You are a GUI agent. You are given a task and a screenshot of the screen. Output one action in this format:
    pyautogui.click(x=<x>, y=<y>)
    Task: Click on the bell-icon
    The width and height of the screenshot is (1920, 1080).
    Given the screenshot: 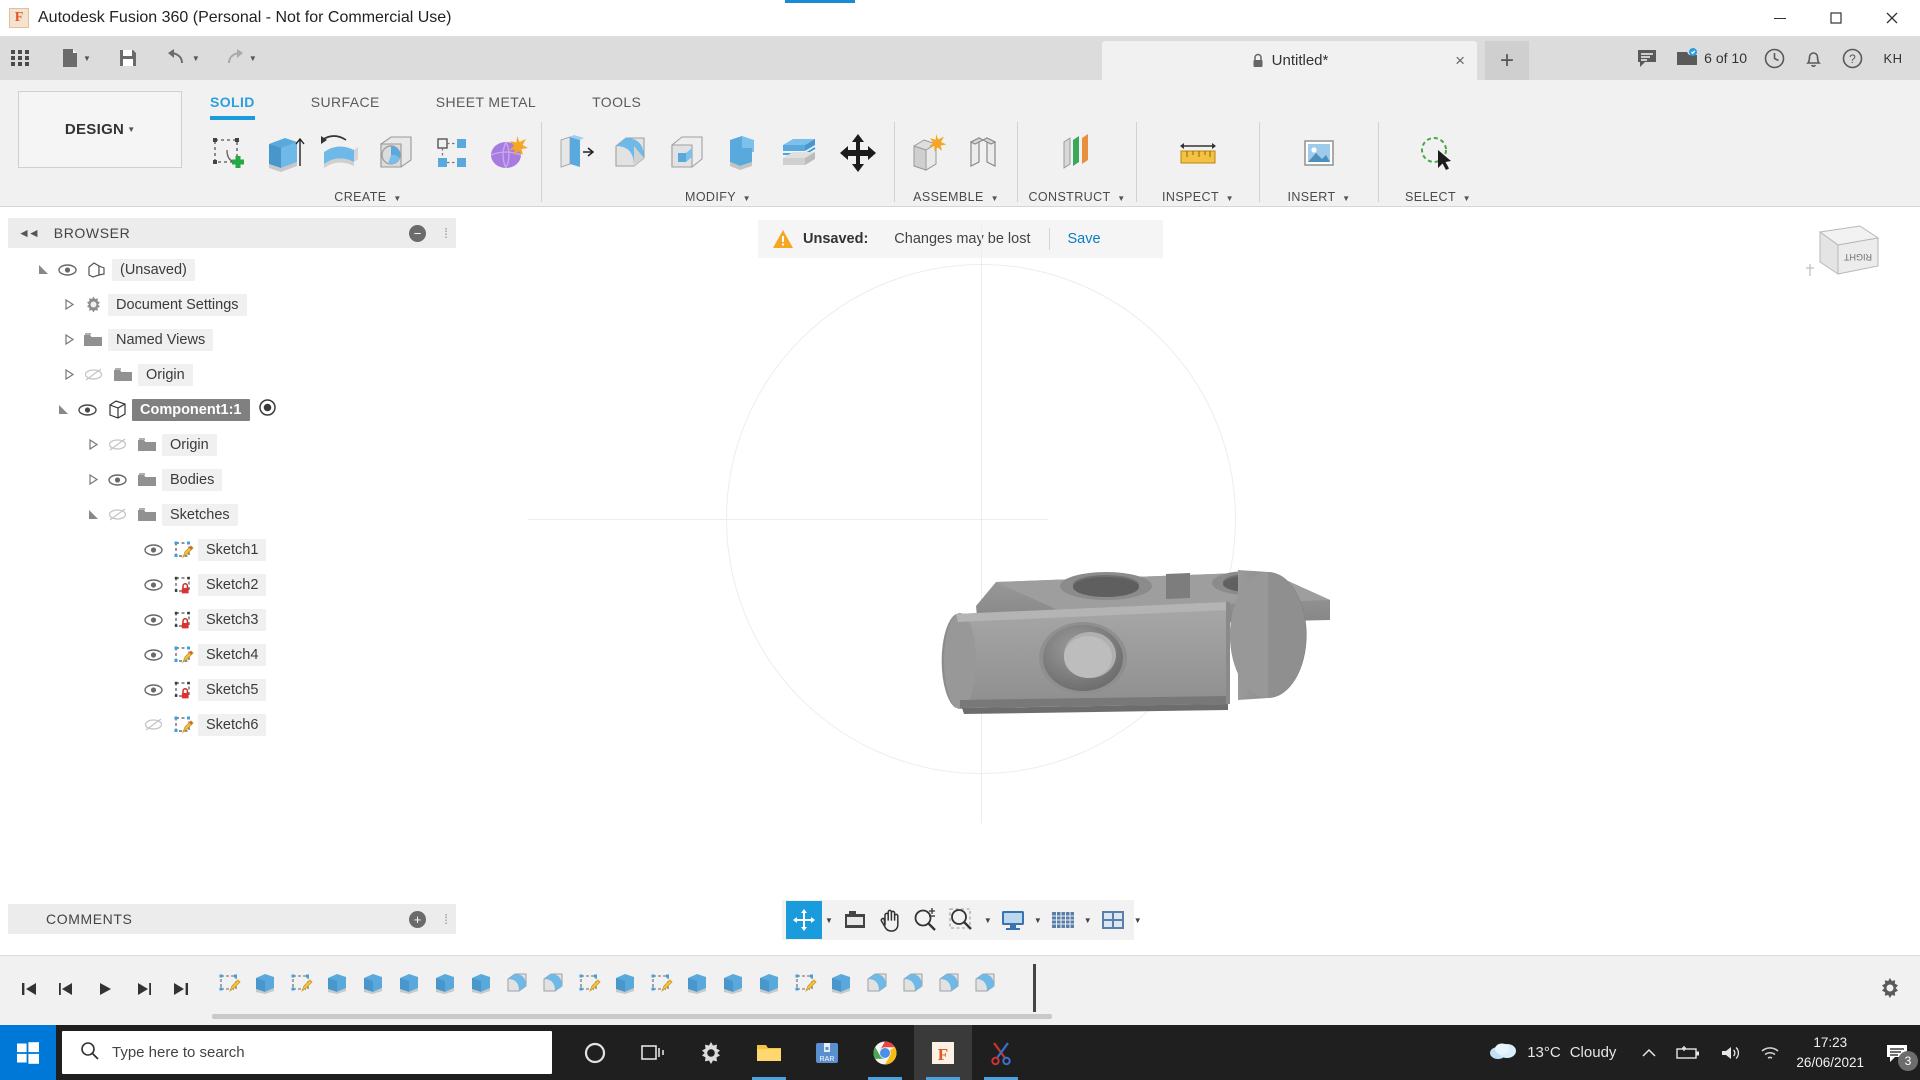 What is the action you would take?
    pyautogui.click(x=1813, y=58)
    